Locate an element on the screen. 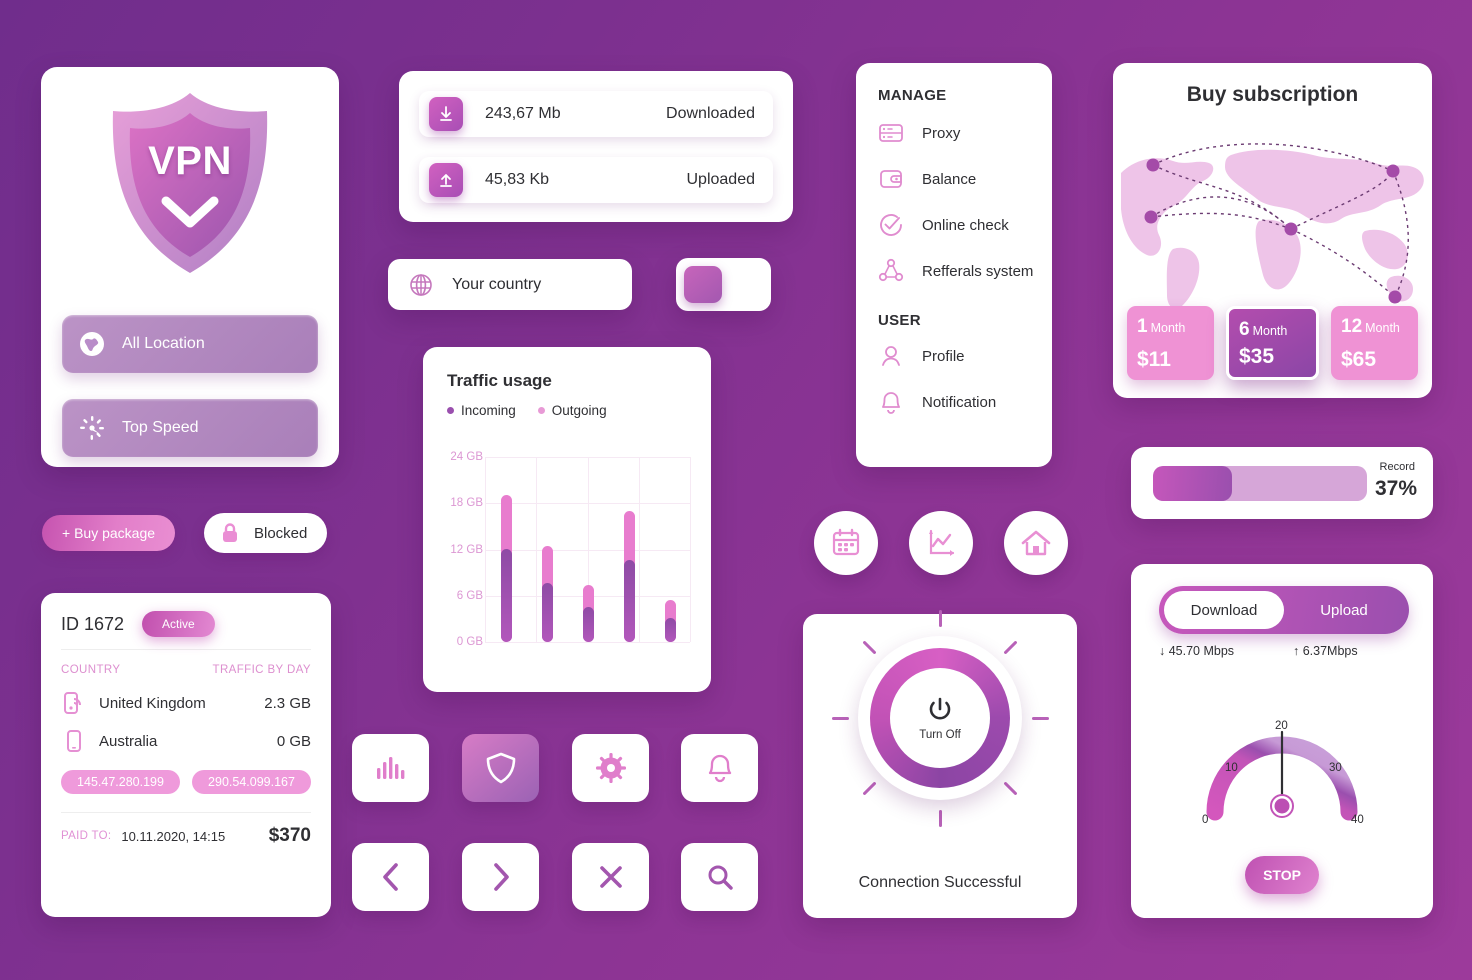 The image size is (1472, 980). record-progress-card: Record 37% is located at coordinates (1282, 483).